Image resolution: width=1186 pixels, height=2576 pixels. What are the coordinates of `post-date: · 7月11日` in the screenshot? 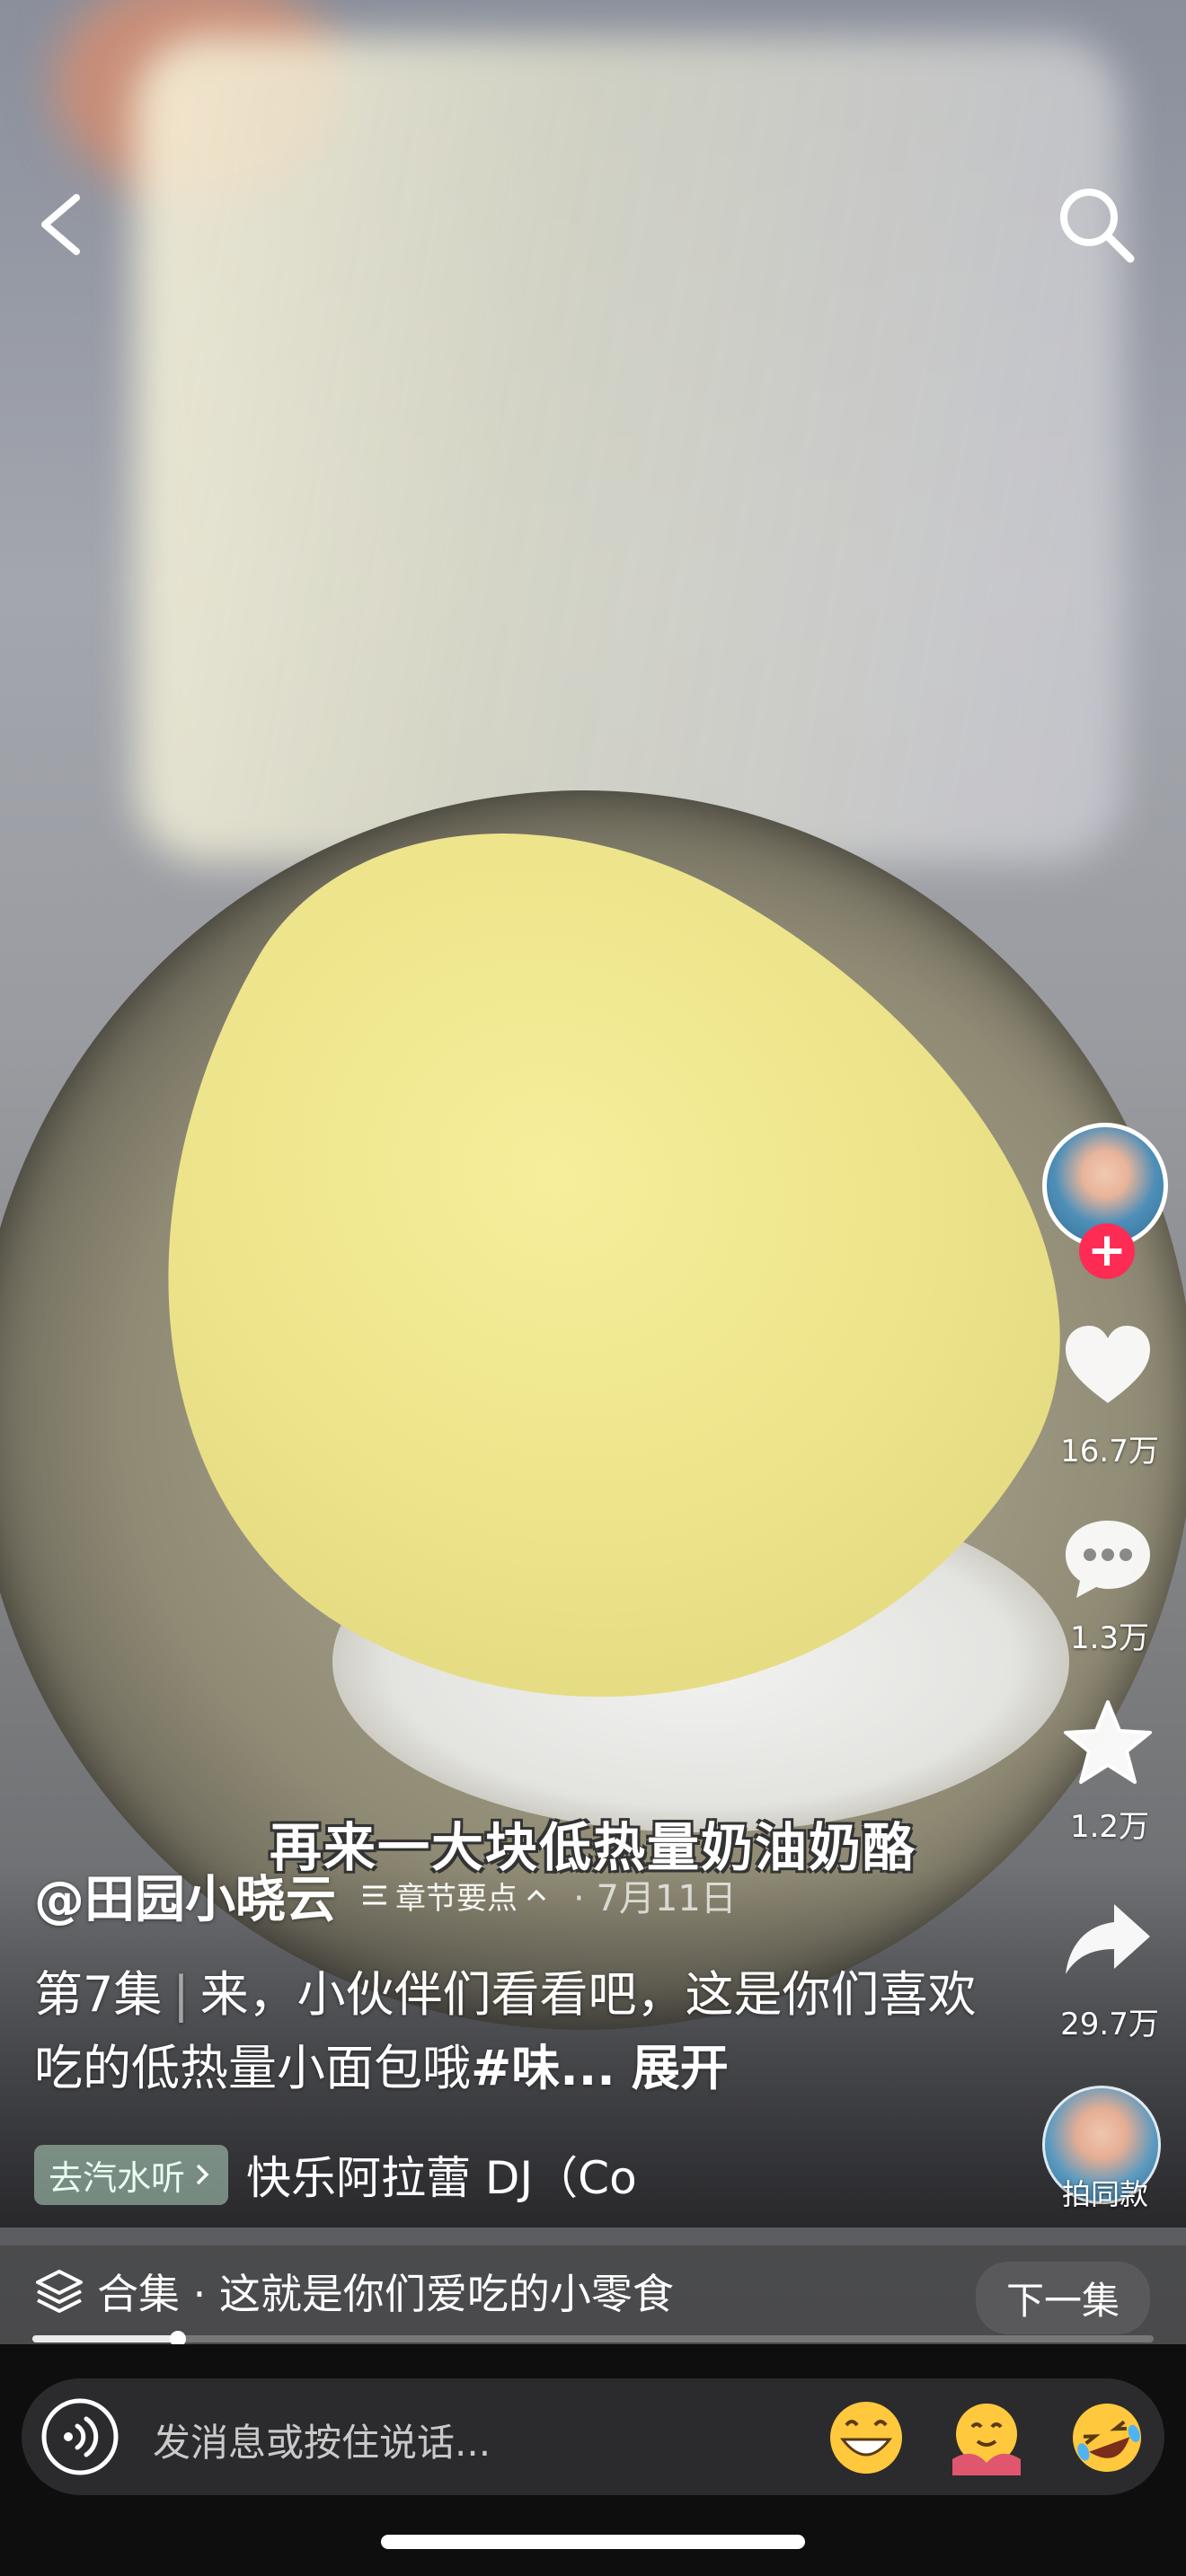 It's located at (655, 1898).